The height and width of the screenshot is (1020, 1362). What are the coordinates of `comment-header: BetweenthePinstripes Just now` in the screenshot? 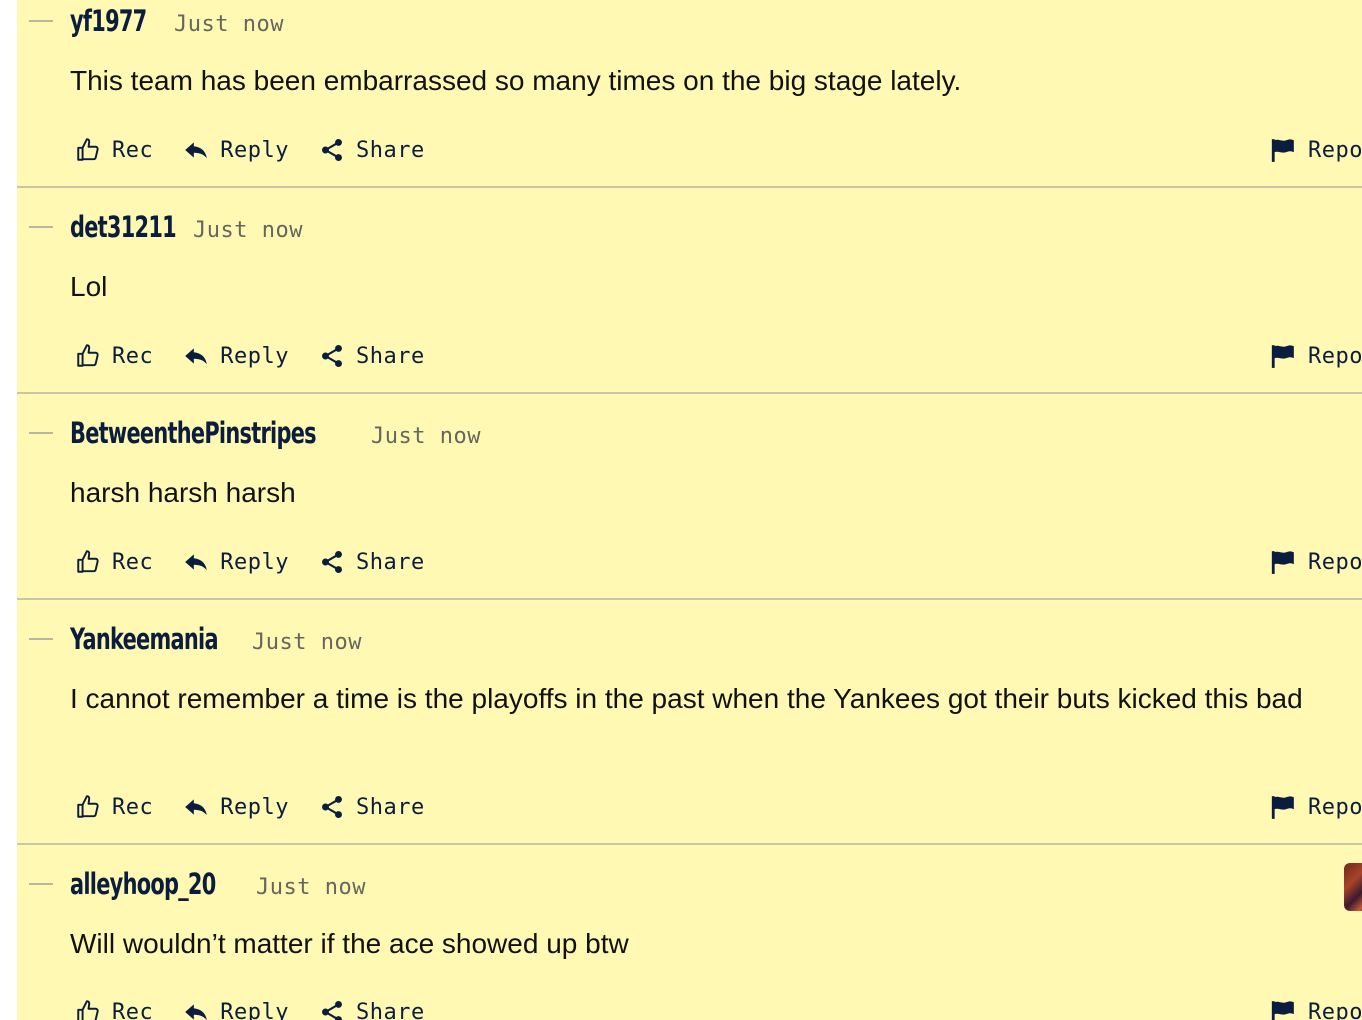 It's located at (275, 433).